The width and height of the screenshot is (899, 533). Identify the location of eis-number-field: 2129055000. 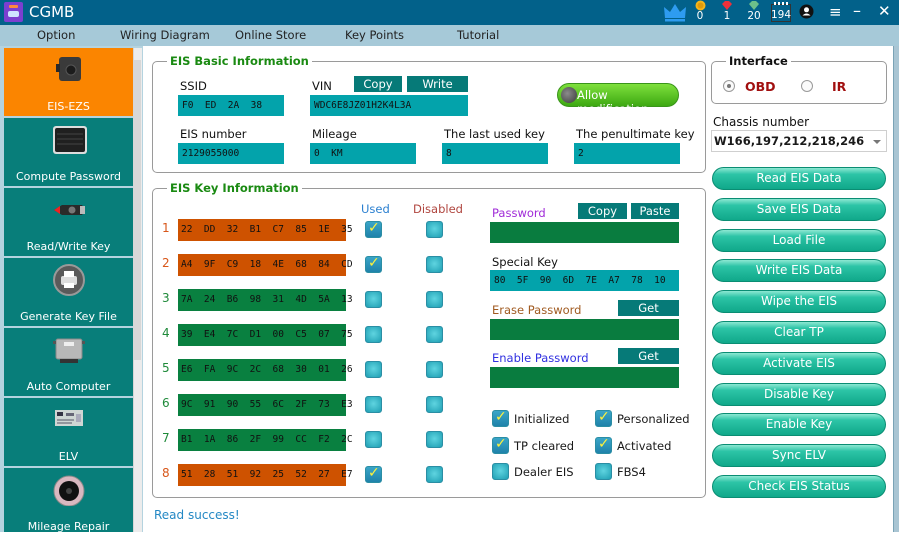
(231, 153).